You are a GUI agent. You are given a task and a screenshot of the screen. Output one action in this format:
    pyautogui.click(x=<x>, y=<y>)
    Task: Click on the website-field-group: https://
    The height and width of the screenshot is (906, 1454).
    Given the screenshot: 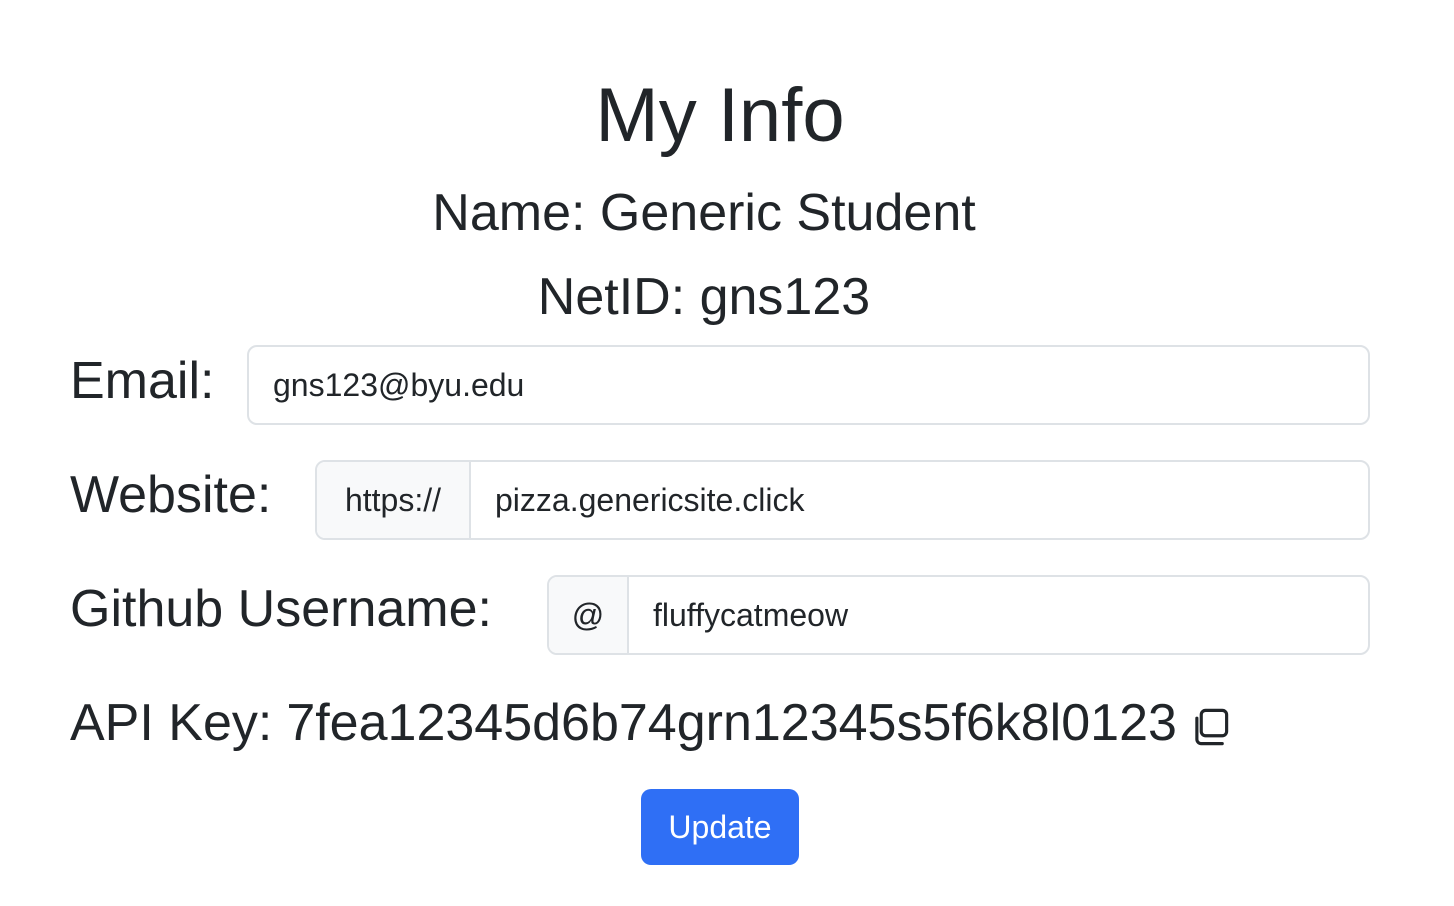 What is the action you would take?
    pyautogui.click(x=842, y=500)
    